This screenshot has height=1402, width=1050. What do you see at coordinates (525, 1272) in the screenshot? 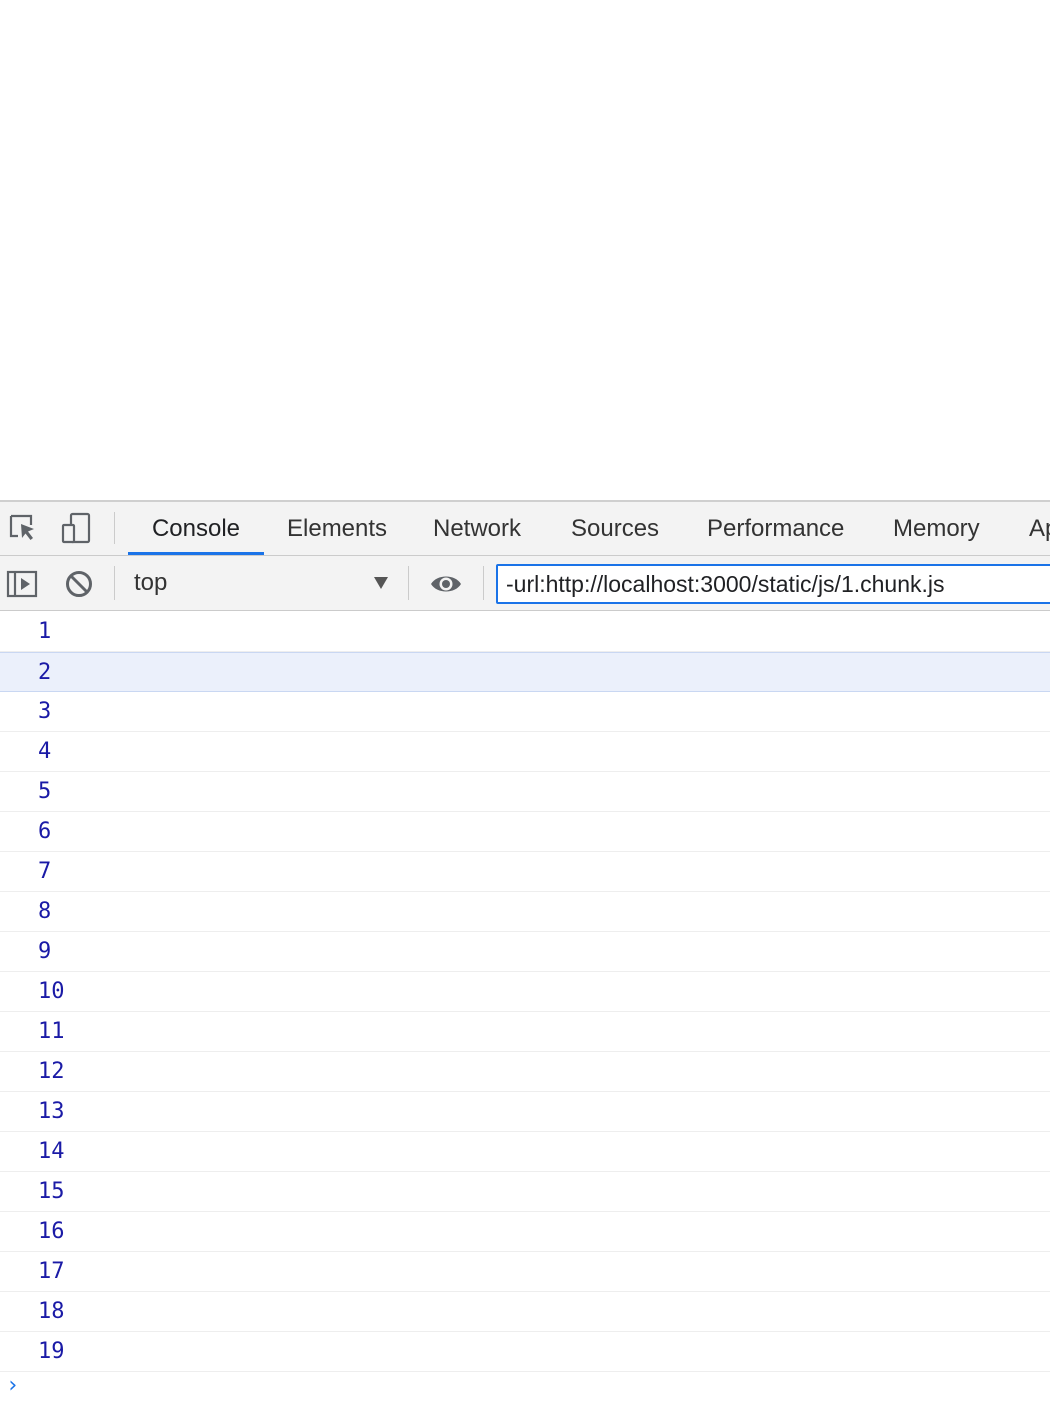
I see `console-message: 17` at bounding box center [525, 1272].